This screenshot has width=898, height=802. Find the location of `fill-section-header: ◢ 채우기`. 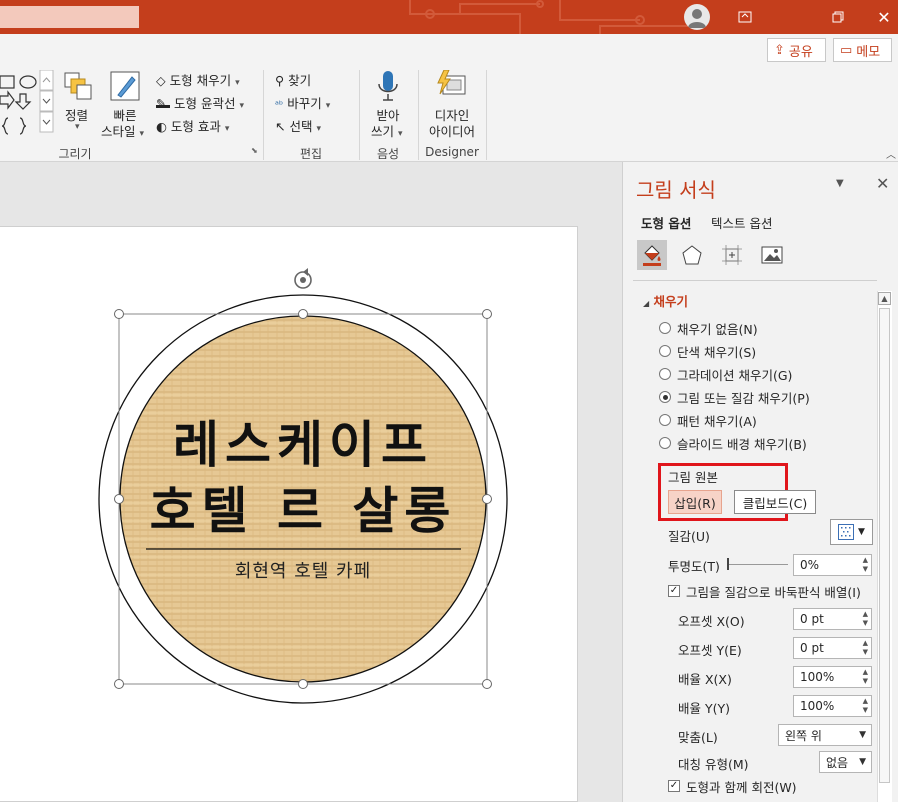

fill-section-header: ◢ 채우기 is located at coordinates (665, 300).